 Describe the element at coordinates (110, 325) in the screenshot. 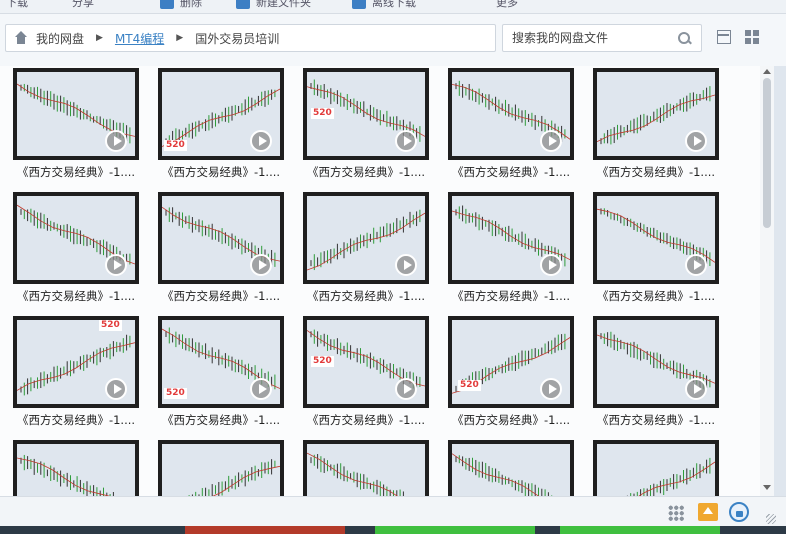

I see `channel-logo: 520` at that location.